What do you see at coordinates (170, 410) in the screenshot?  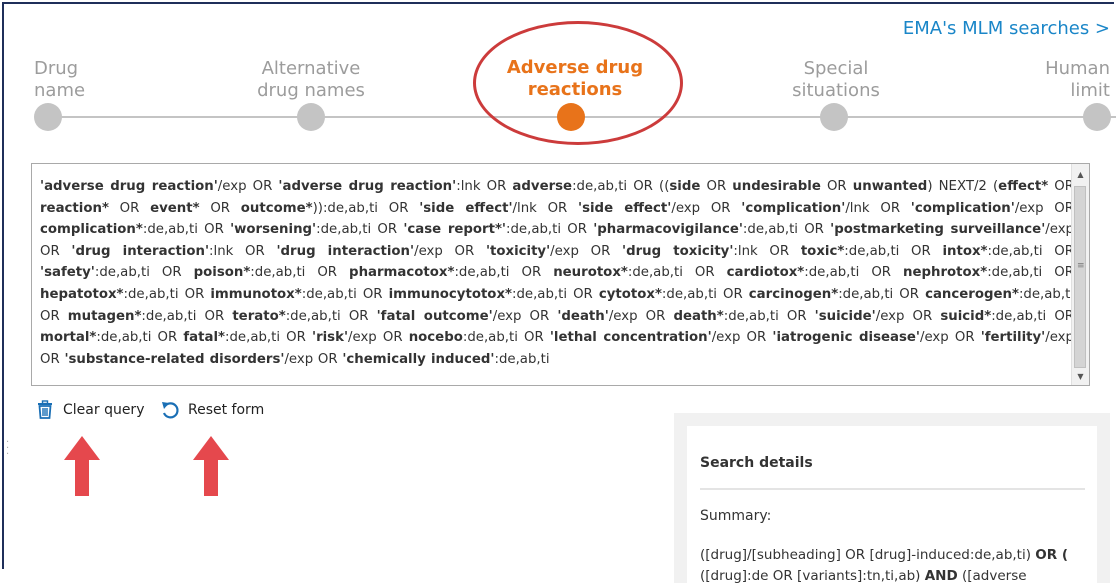 I see `undo-icon` at bounding box center [170, 410].